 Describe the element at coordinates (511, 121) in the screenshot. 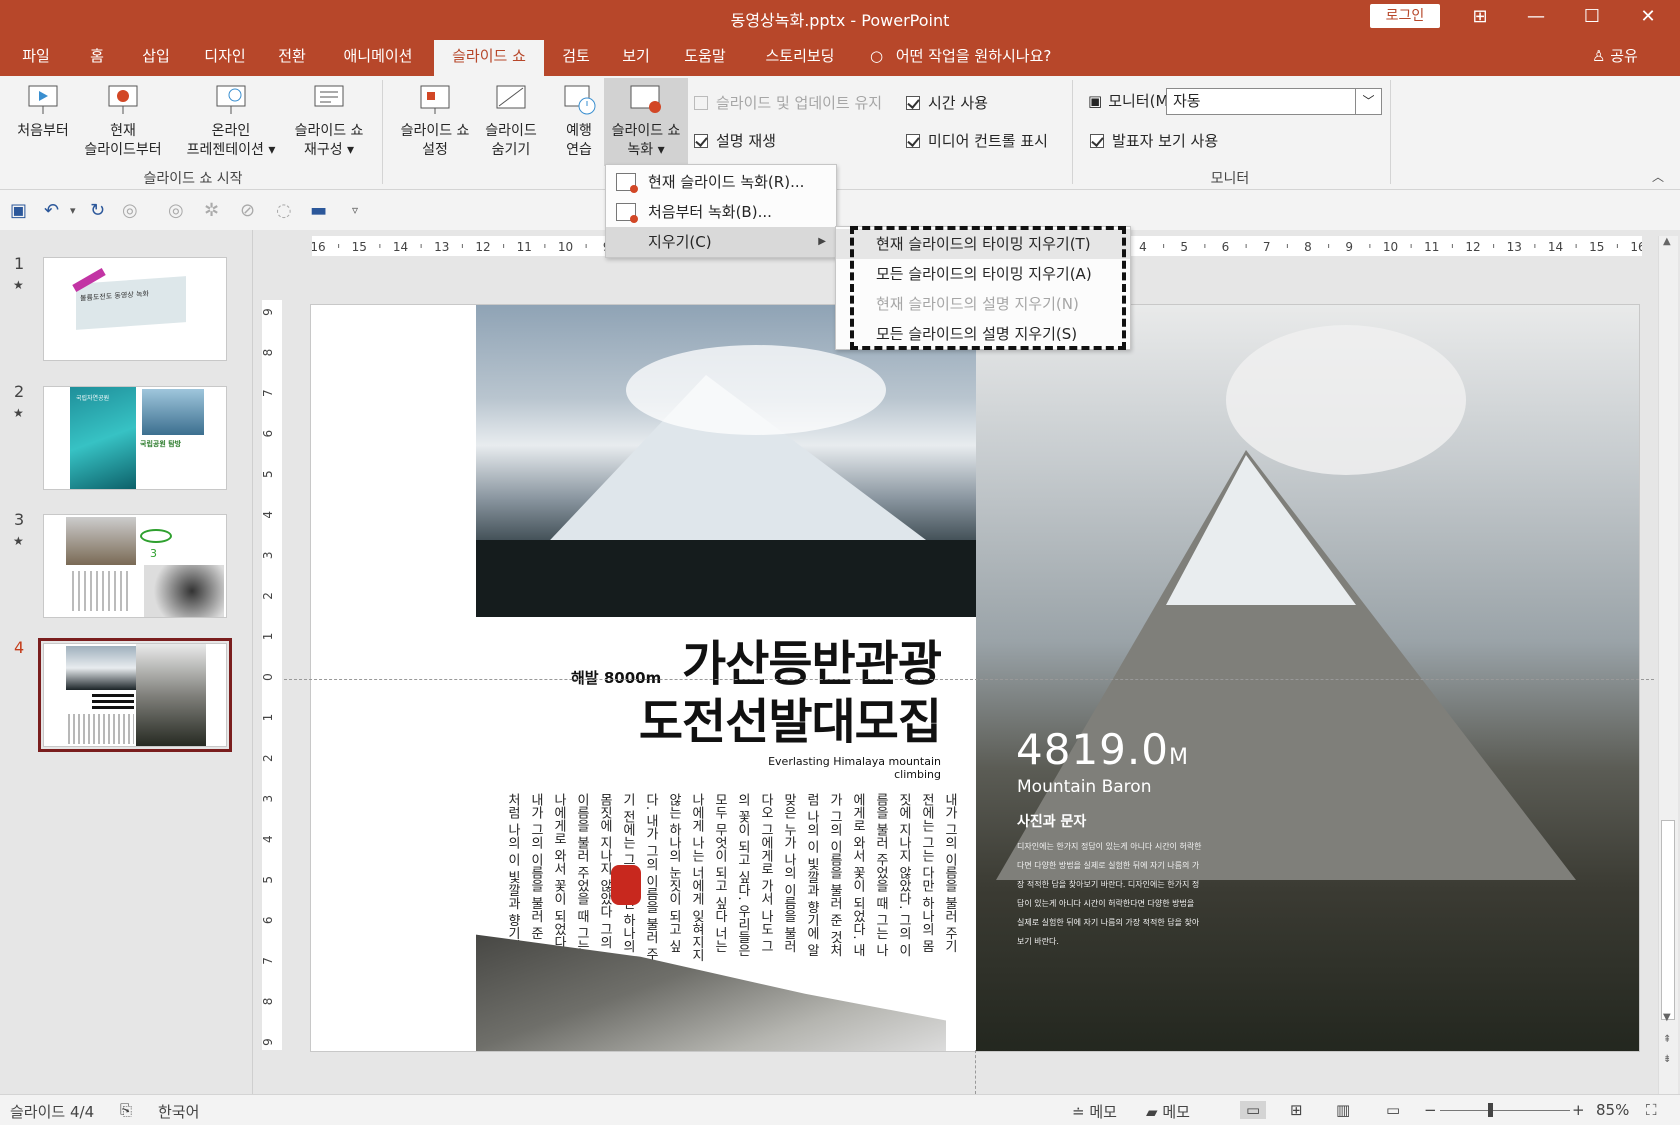

I see `hide-slide-button: 슬라이드 숨기기` at that location.